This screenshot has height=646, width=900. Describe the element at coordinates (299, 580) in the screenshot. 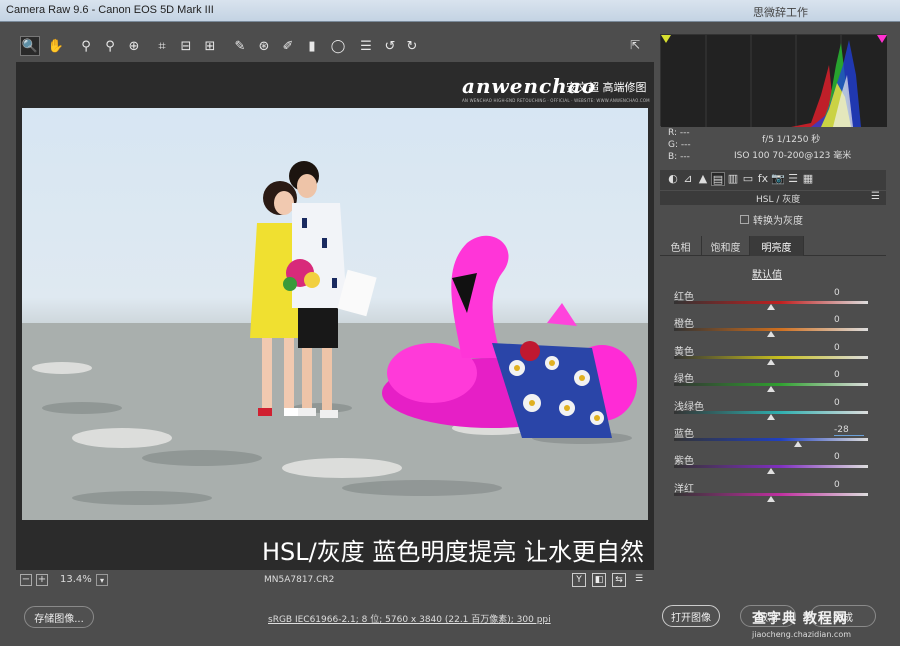

I see `file-name: MN5A7817.CR2` at that location.